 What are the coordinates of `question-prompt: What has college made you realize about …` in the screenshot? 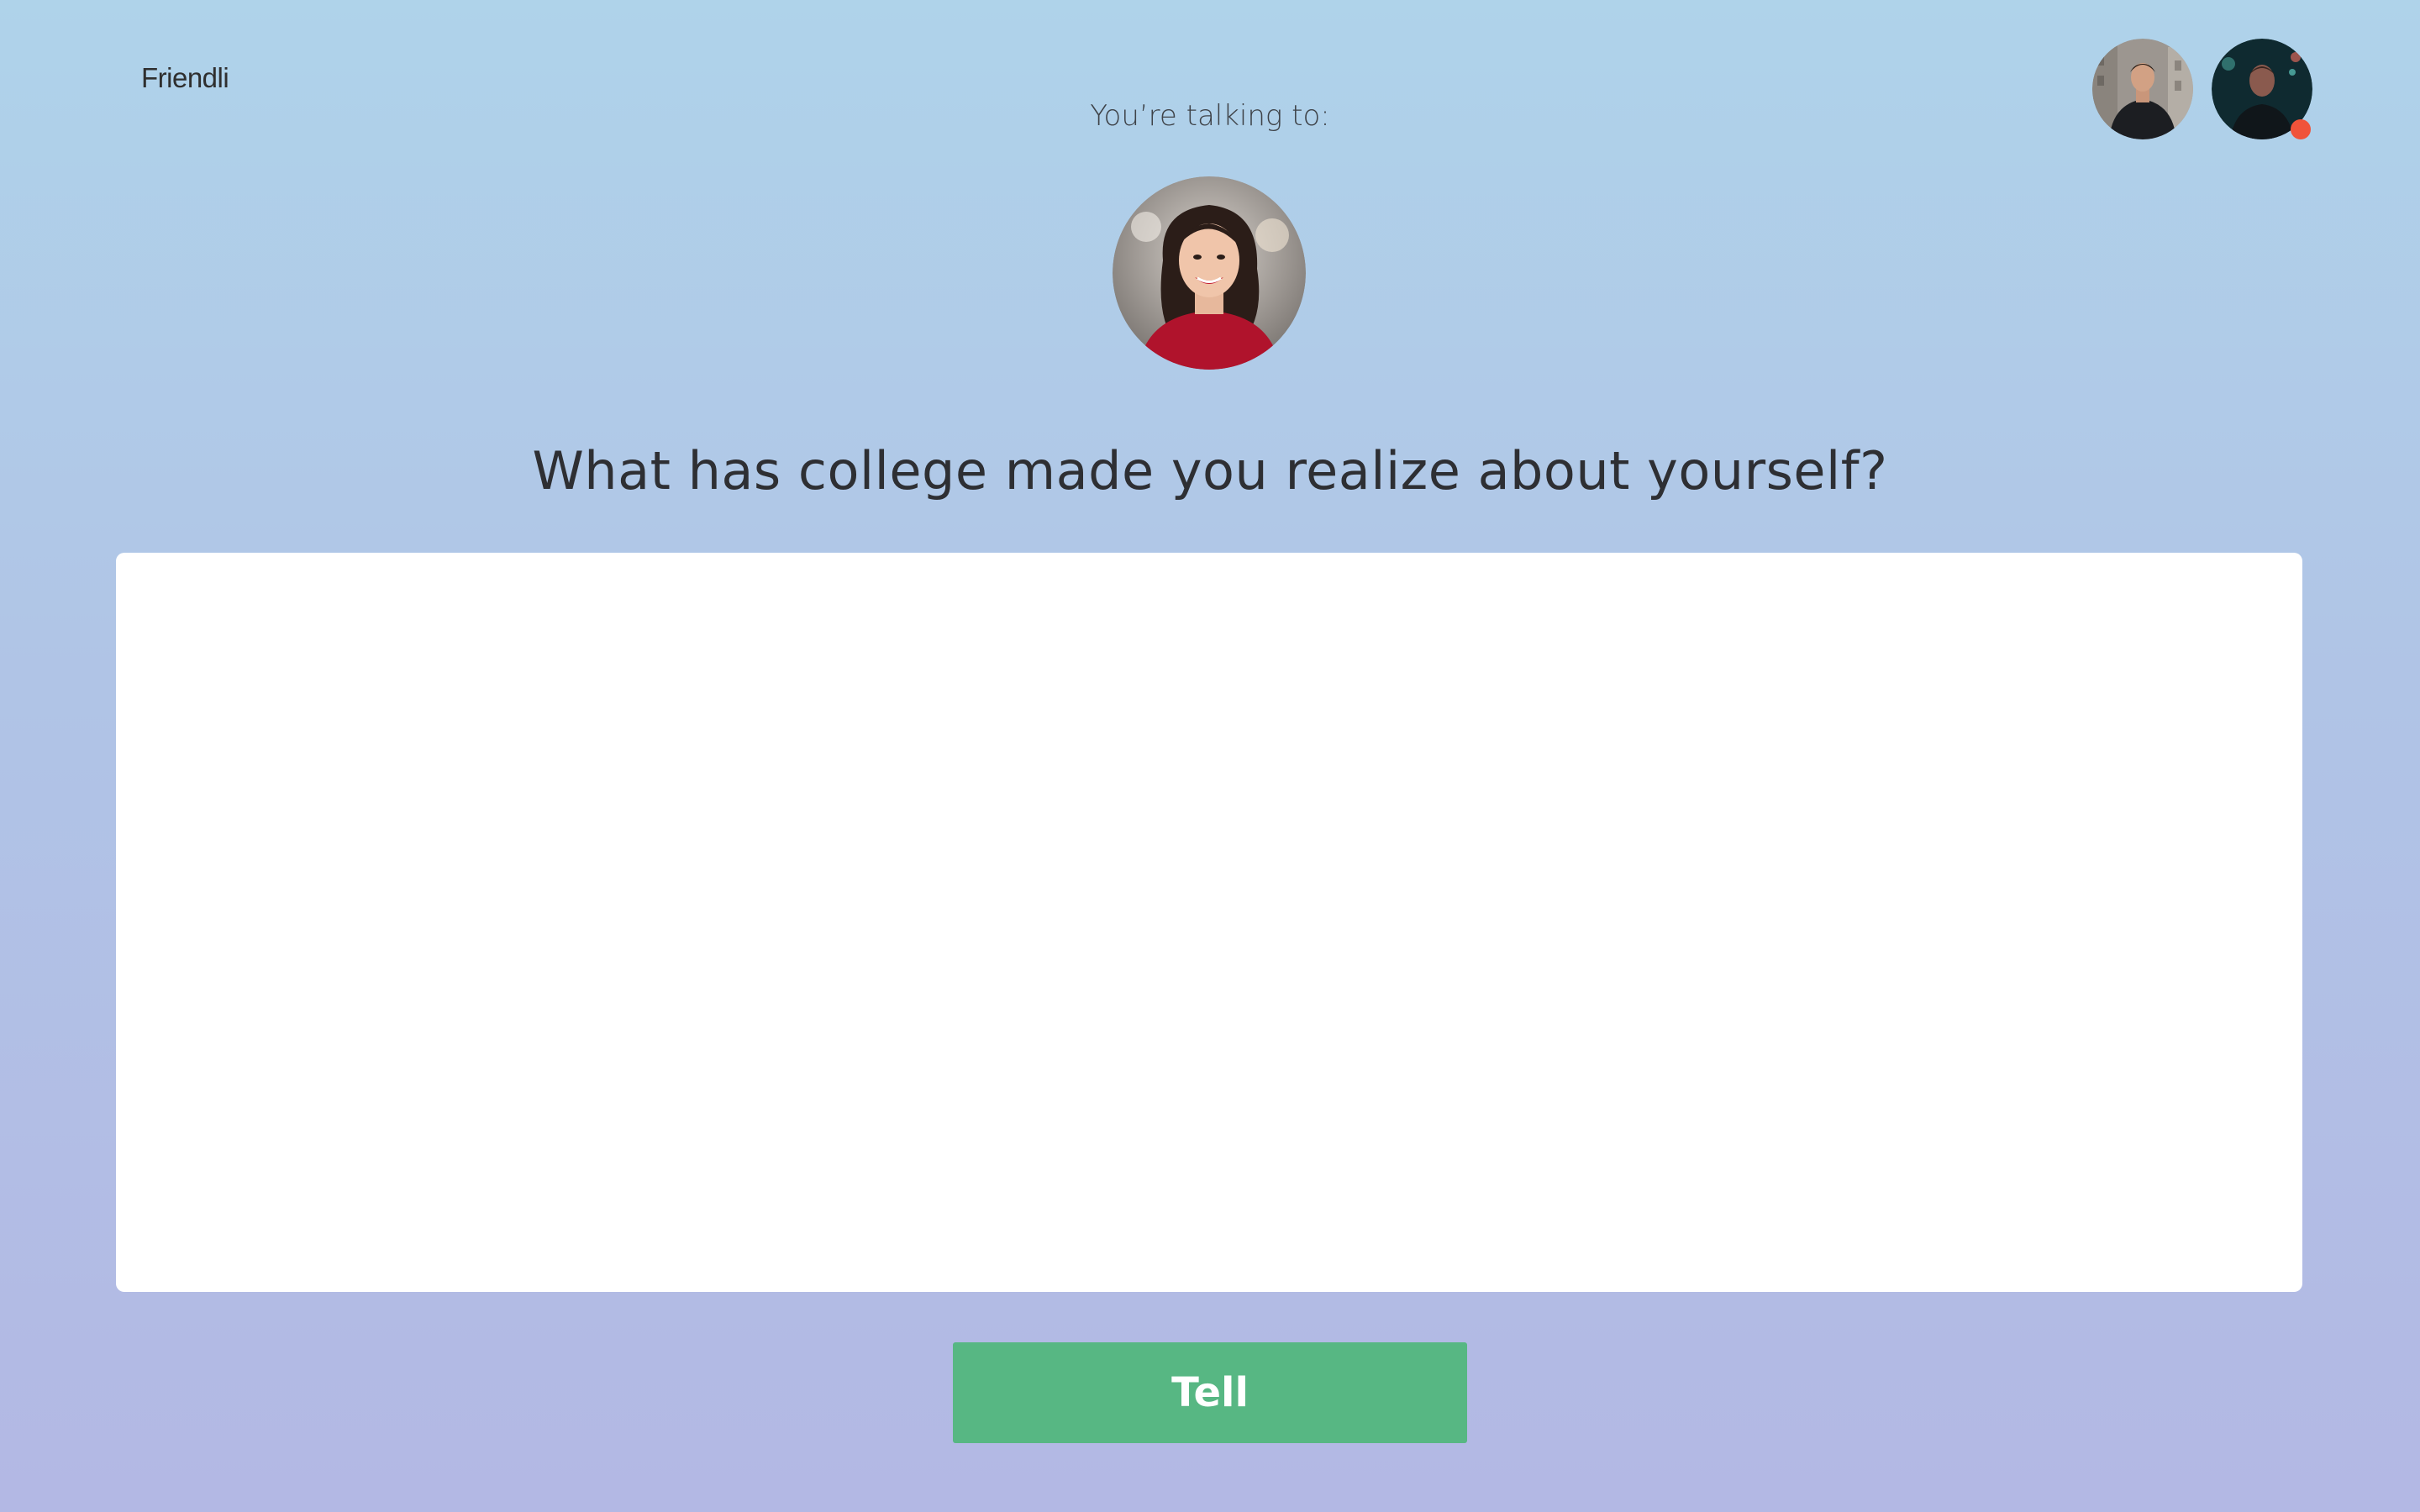 It's located at (1210, 470).